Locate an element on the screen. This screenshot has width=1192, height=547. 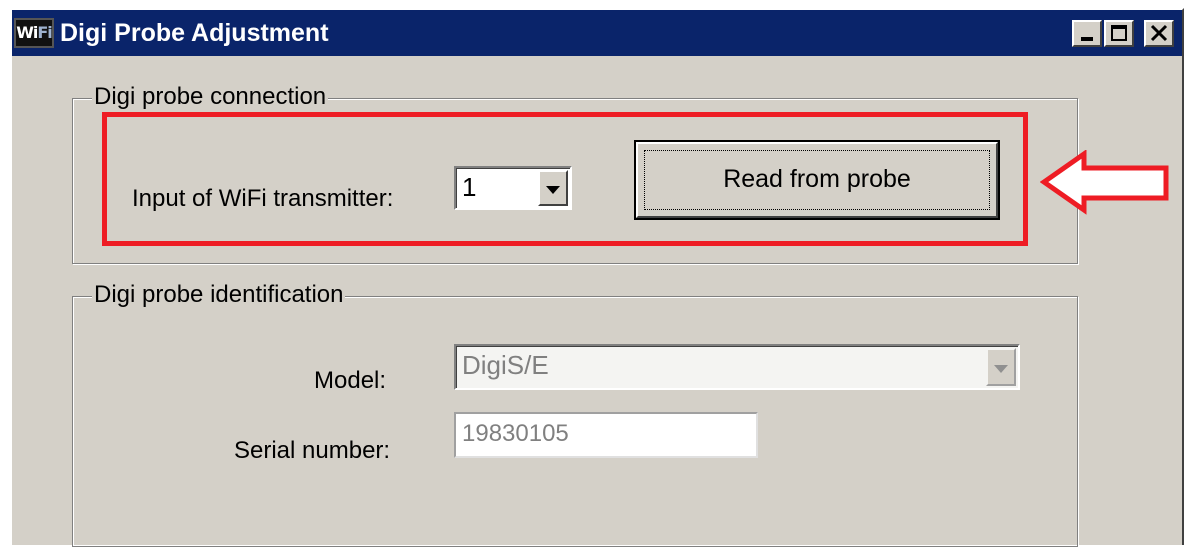
maximize-button is located at coordinates (1119, 33).